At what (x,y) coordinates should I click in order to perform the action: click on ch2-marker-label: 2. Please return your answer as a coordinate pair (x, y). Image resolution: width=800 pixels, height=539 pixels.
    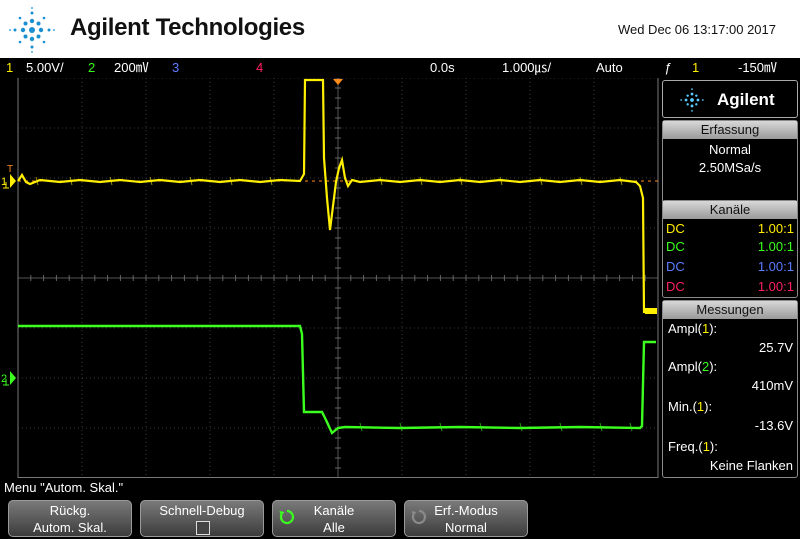
    Looking at the image, I should click on (4, 379).